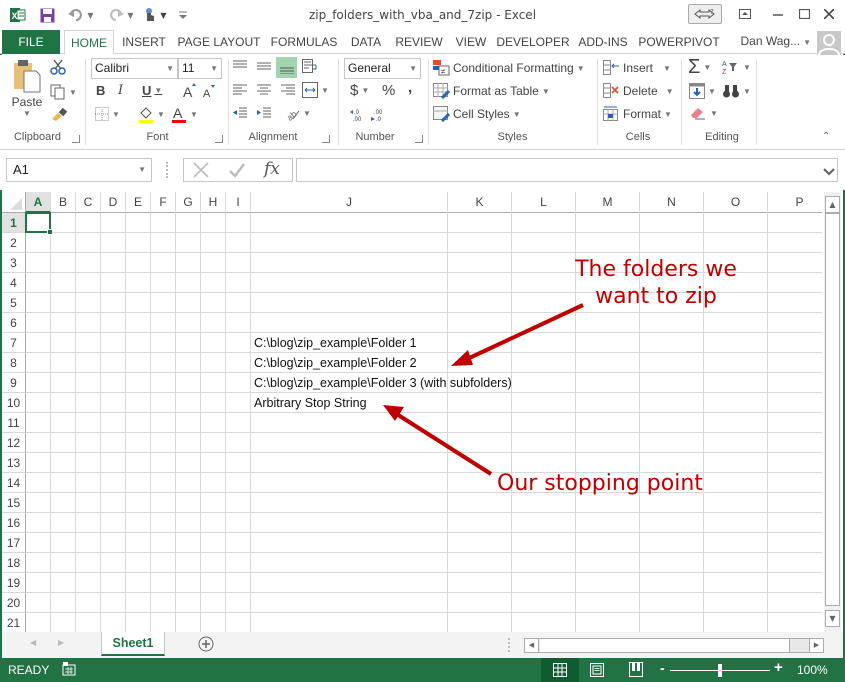 Image resolution: width=845 pixels, height=682 pixels. What do you see at coordinates (69, 670) in the screenshot?
I see `macro-recording-icon` at bounding box center [69, 670].